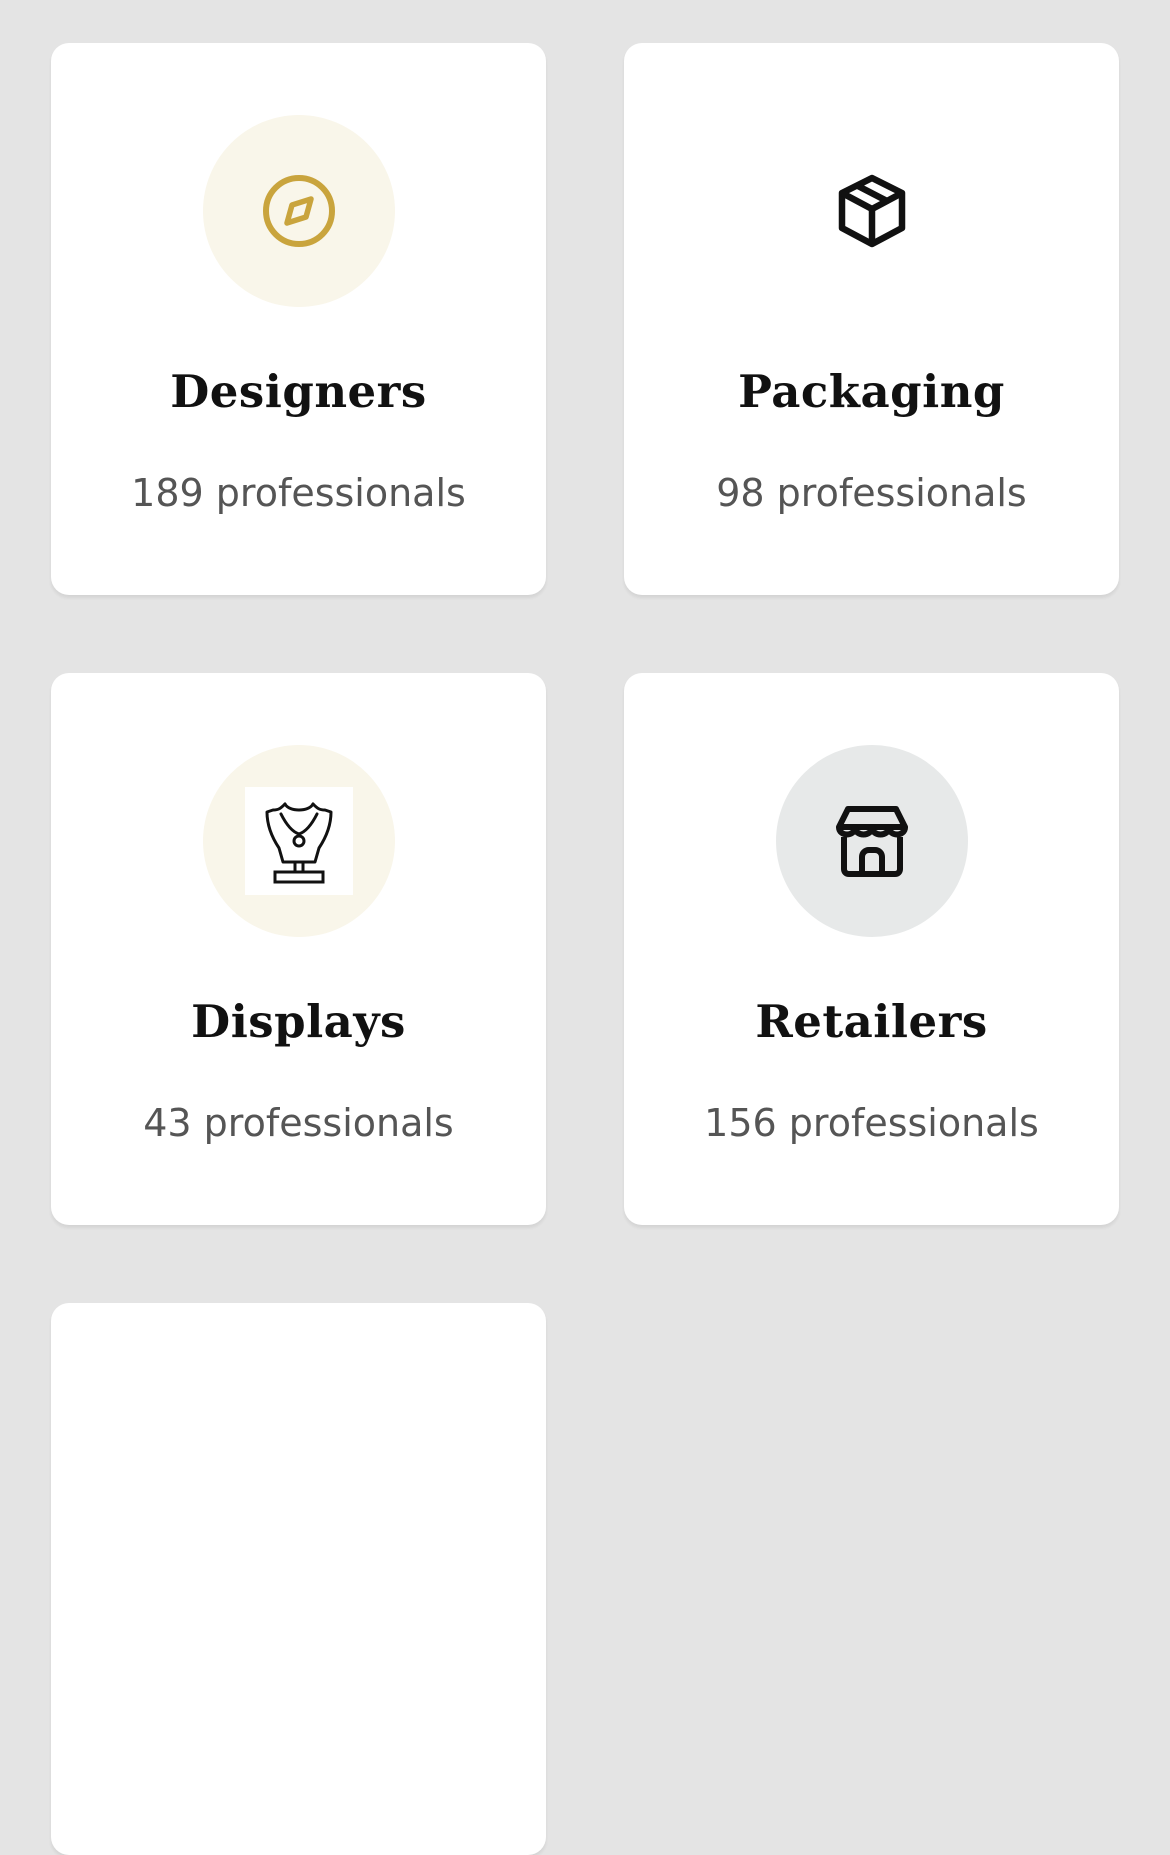 Image resolution: width=1170 pixels, height=1855 pixels. Describe the element at coordinates (298, 1021) in the screenshot. I see `category-title: Displays` at that location.